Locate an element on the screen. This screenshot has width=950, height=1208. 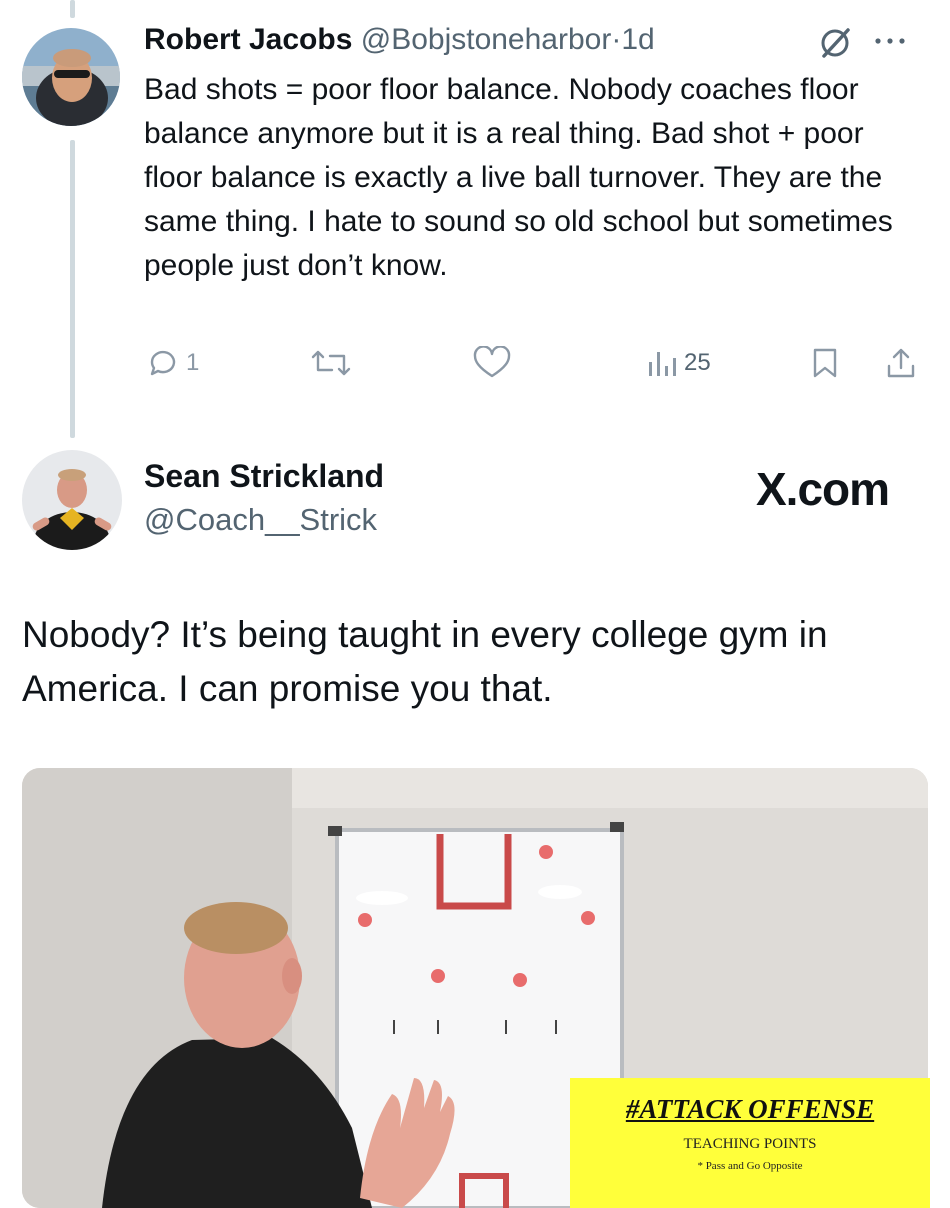
bookmark-button is located at coordinates (825, 363).